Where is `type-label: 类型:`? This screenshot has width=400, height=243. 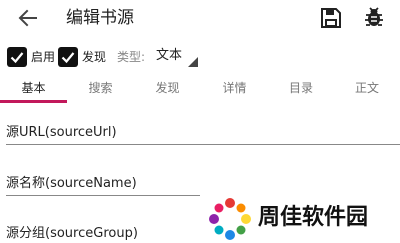 type-label: 类型: is located at coordinates (131, 57).